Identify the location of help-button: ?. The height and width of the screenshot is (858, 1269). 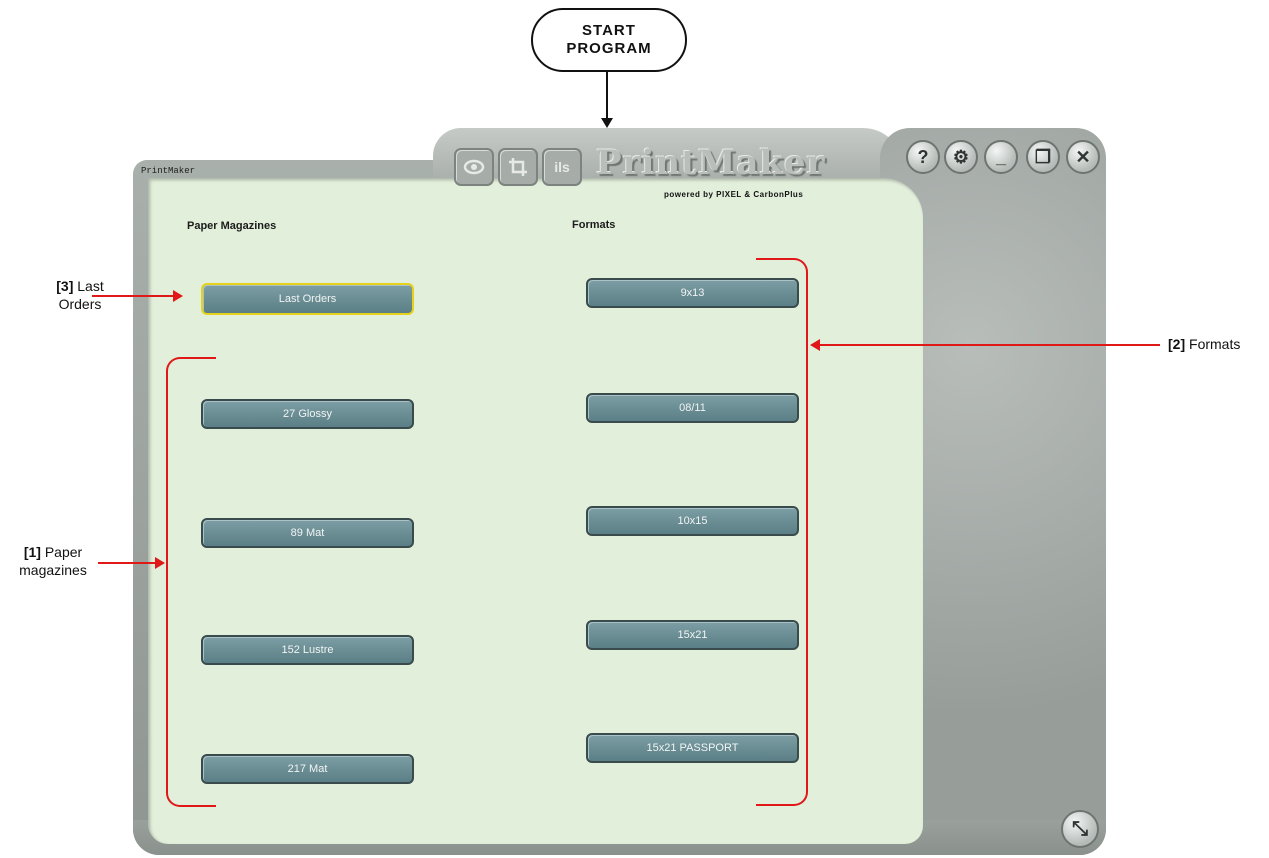
(923, 157).